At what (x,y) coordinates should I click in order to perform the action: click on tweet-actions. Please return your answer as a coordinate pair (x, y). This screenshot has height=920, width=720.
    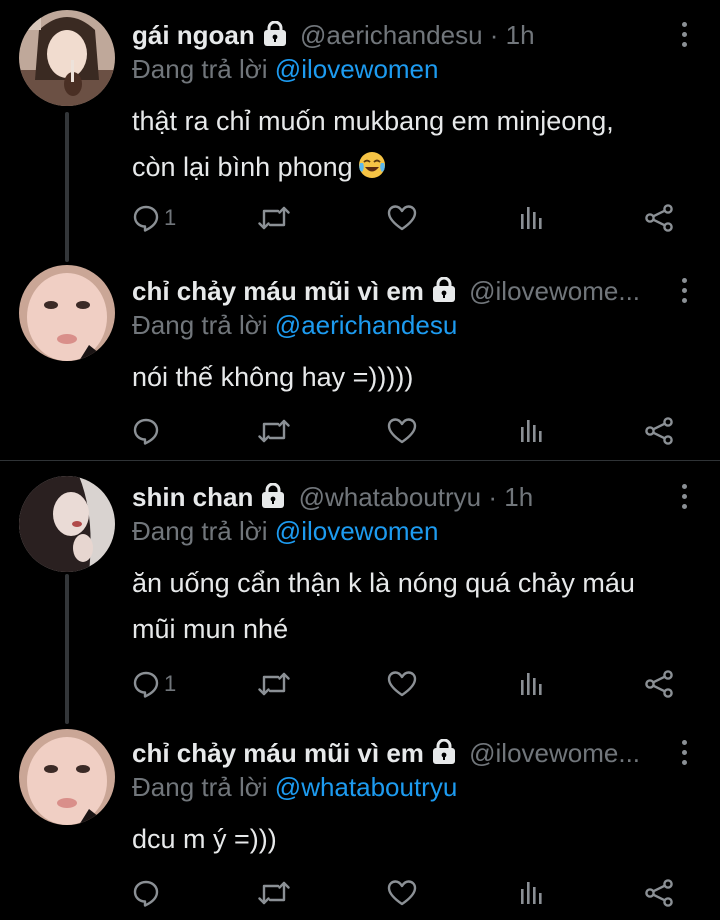
    Looking at the image, I should click on (412, 431).